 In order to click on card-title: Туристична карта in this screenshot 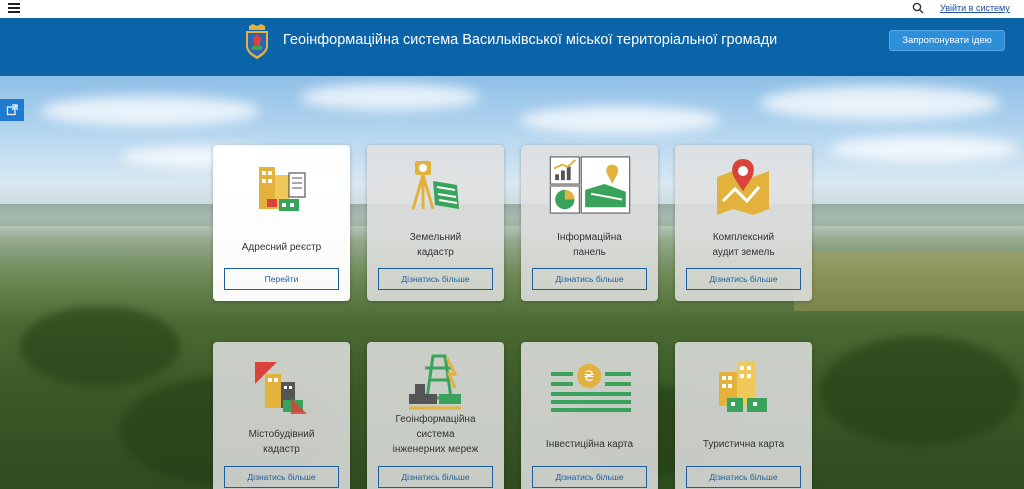, I will do `click(743, 444)`.